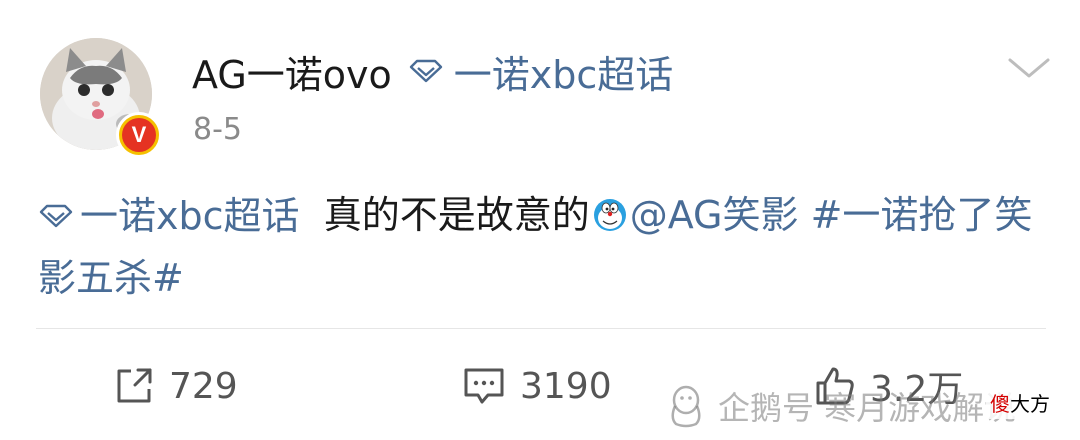 This screenshot has height=440, width=1080. Describe the element at coordinates (292, 71) in the screenshot. I see `username: AG一诺ovo` at that location.